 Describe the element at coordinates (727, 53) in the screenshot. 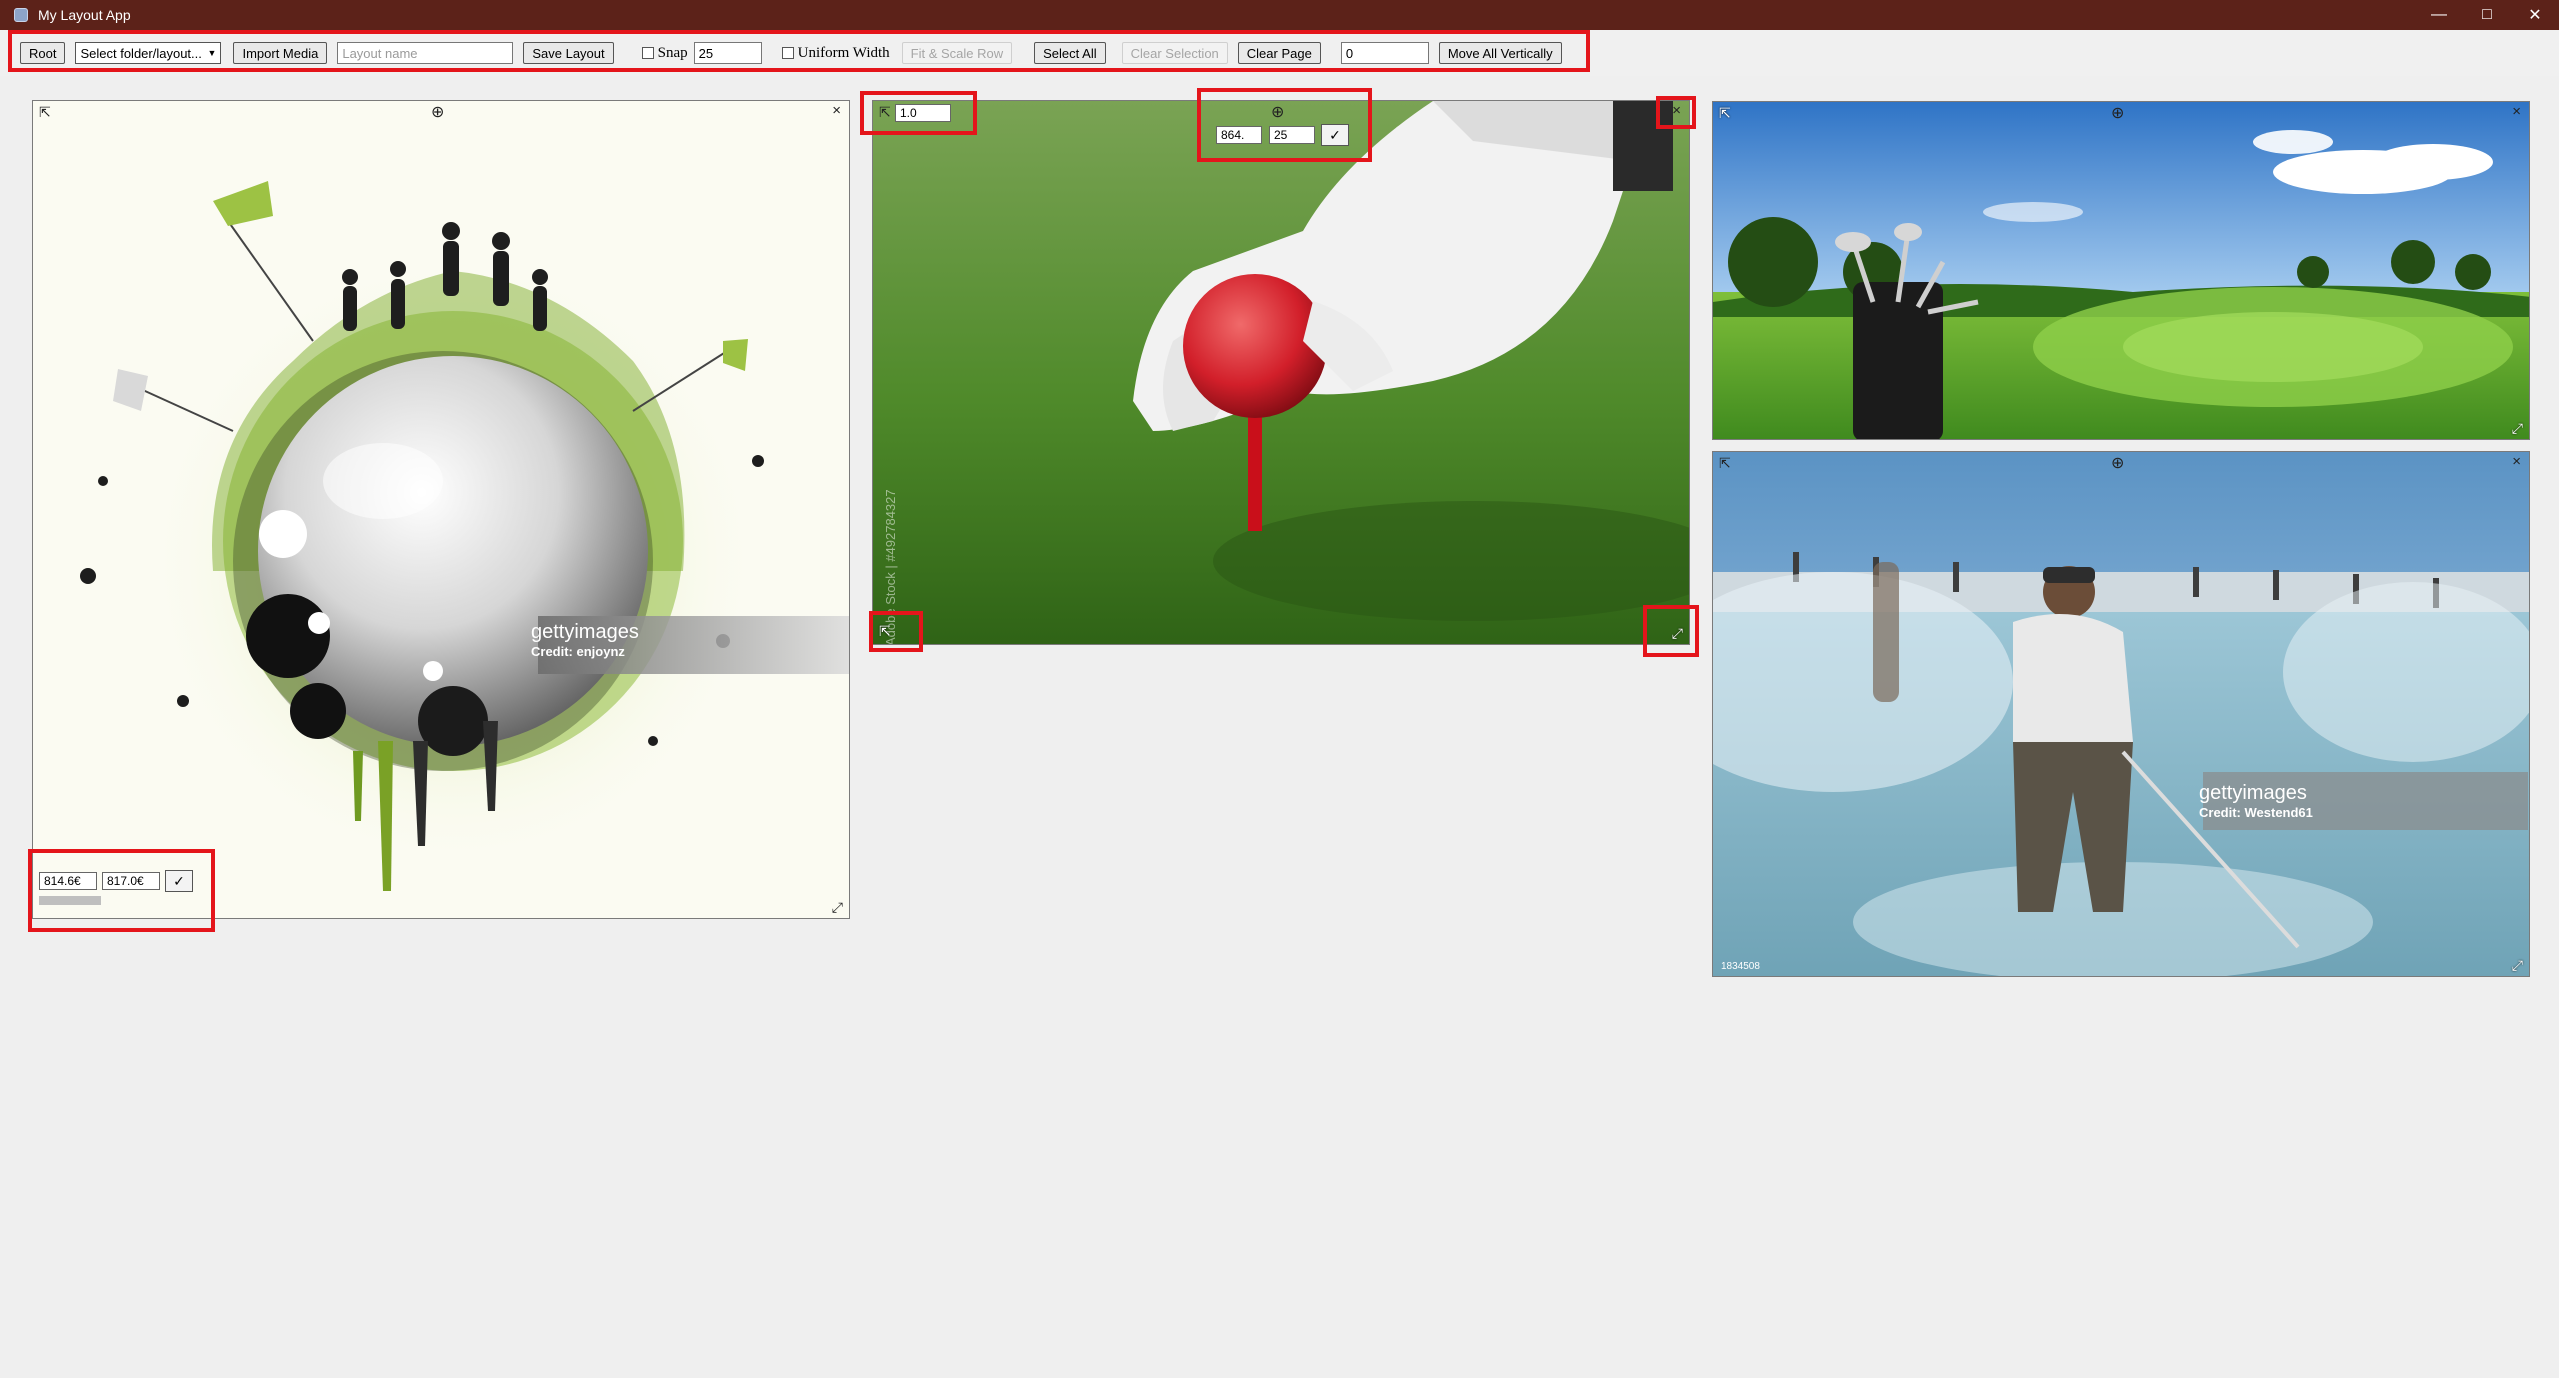

I see `snap-size-input: 25` at that location.